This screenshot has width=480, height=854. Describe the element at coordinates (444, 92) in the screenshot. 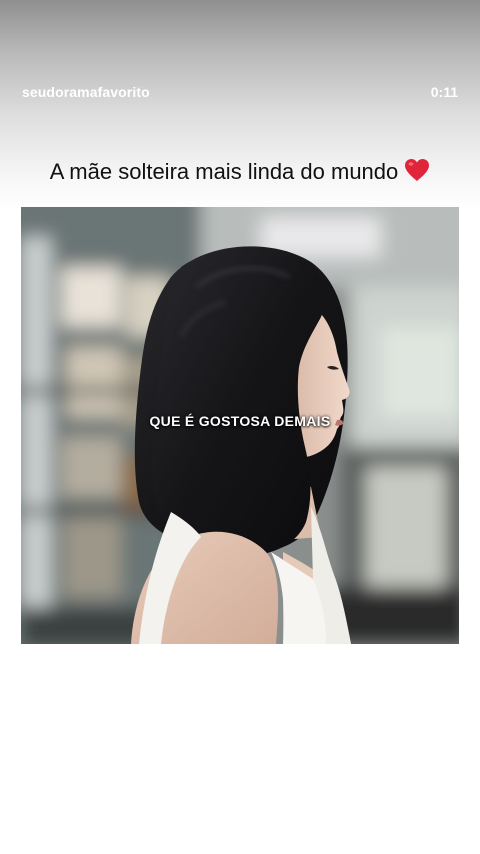

I see `story-timer: 0:11` at that location.